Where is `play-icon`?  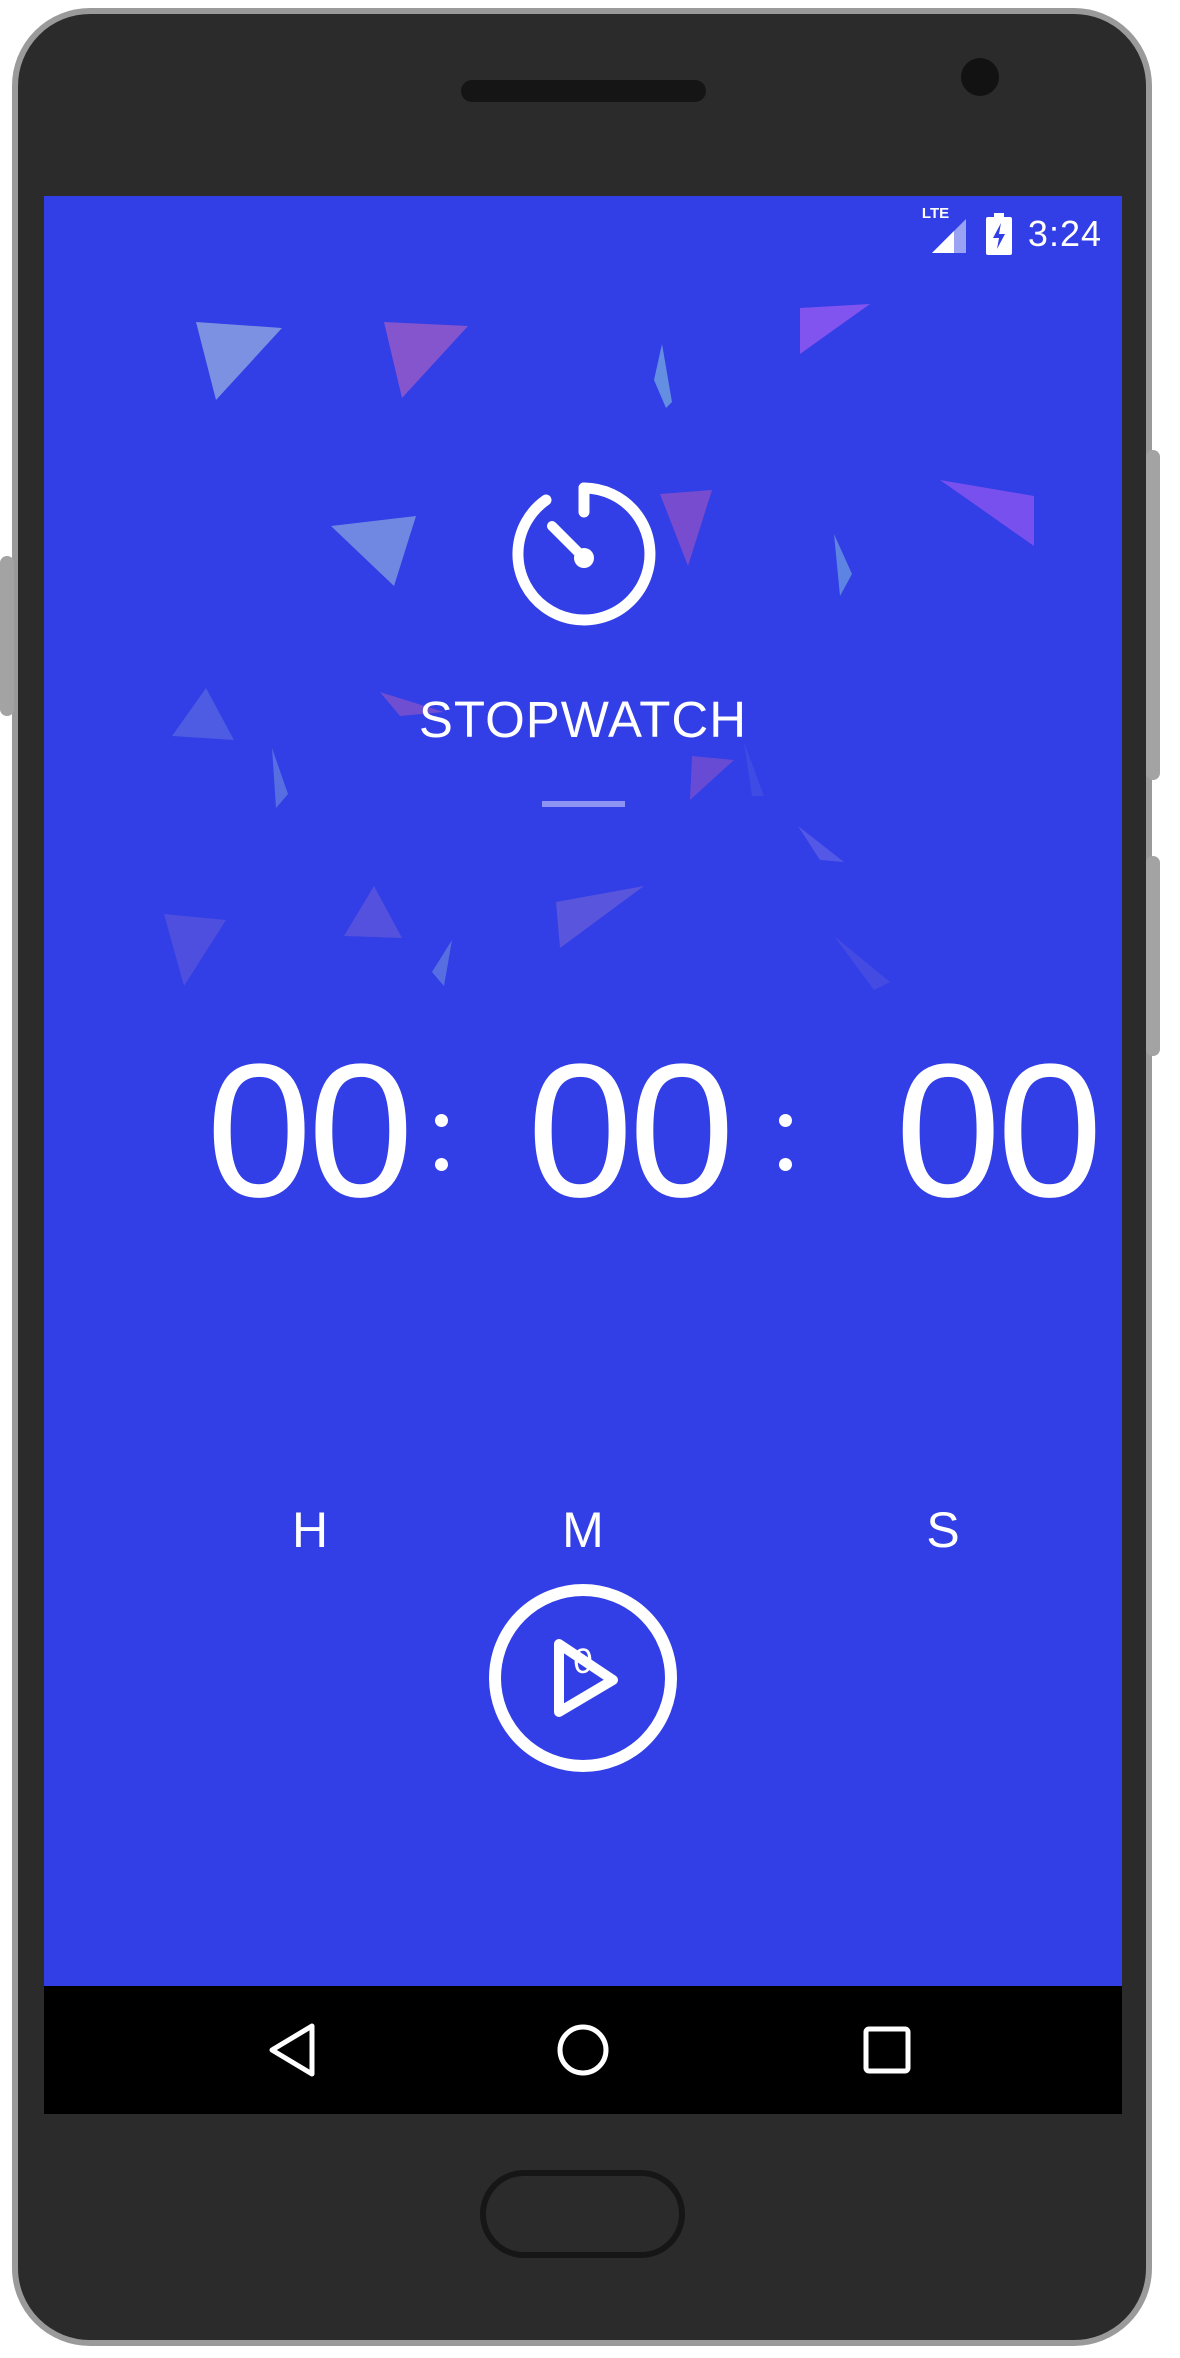 play-icon is located at coordinates (586, 1678).